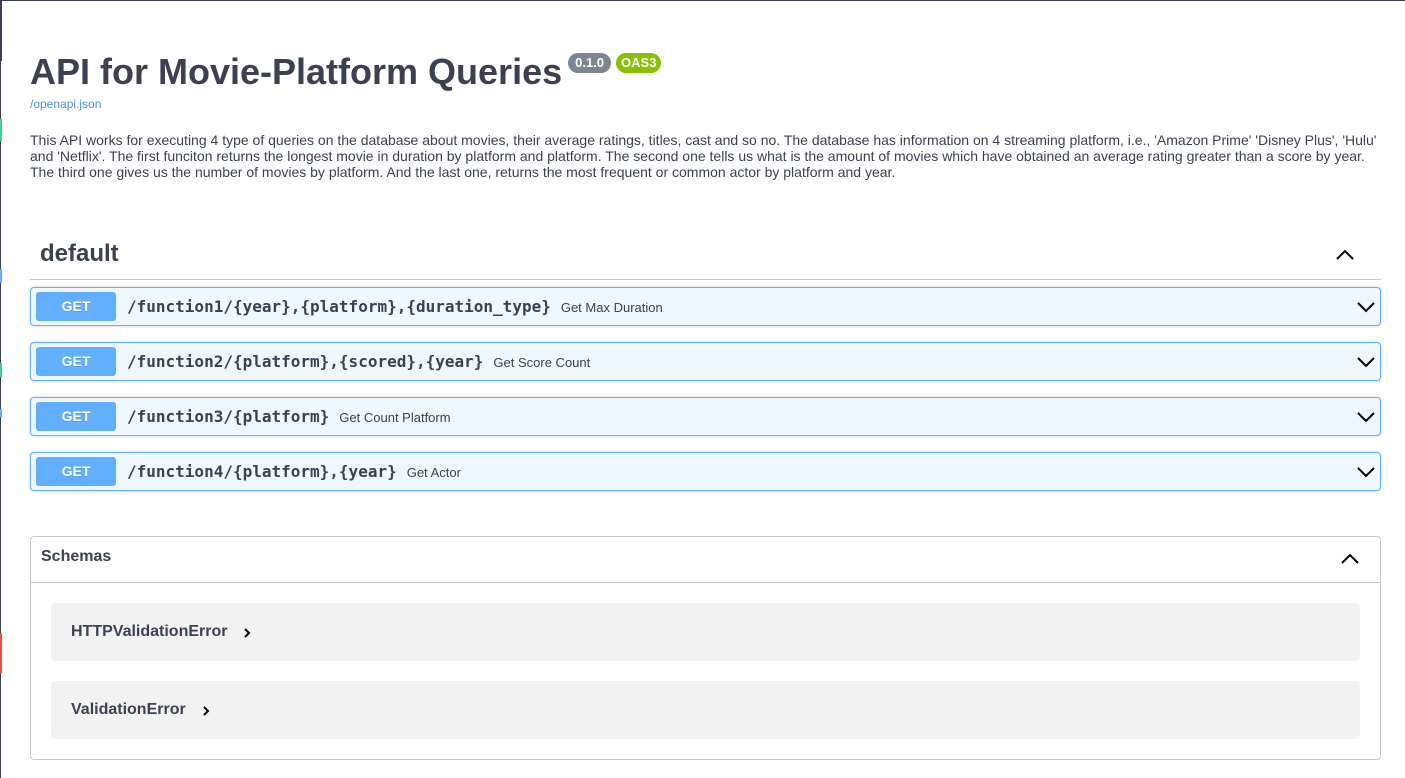 The width and height of the screenshot is (1405, 778). I want to click on openapi-json-link: /openapi.json, so click(65, 104).